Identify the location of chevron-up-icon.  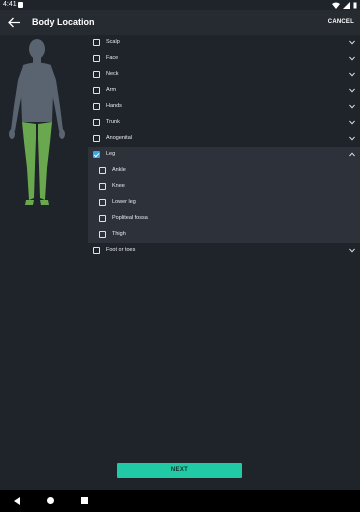
(352, 154).